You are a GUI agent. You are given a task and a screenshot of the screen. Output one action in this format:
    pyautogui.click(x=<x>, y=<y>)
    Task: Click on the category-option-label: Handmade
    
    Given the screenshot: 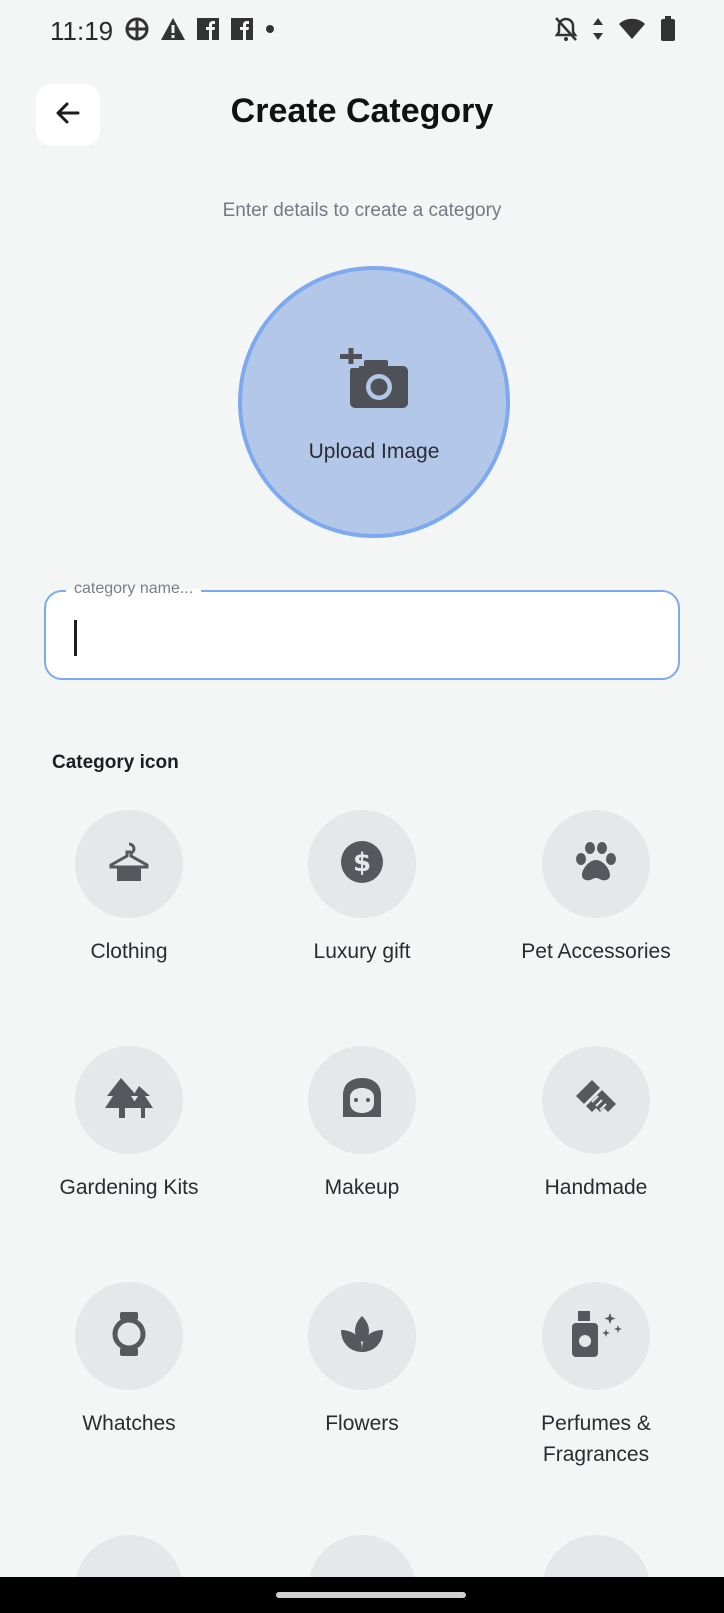 What is the action you would take?
    pyautogui.click(x=596, y=1187)
    